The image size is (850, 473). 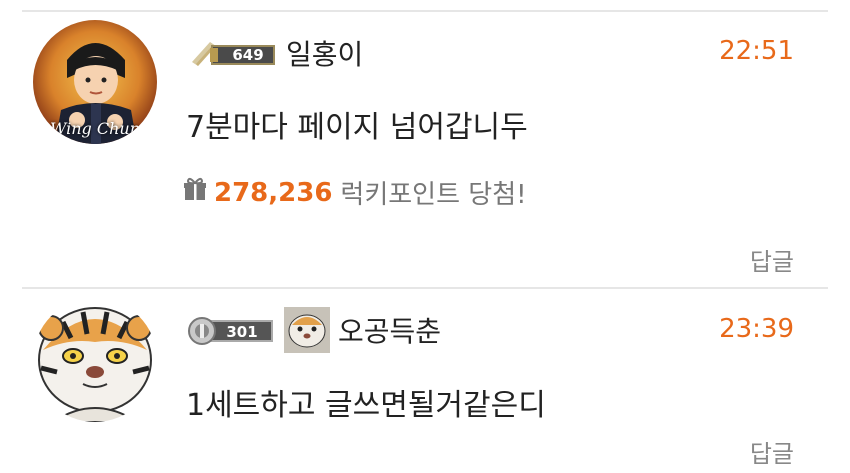 I want to click on avatar: Wing Chun, so click(x=95, y=82).